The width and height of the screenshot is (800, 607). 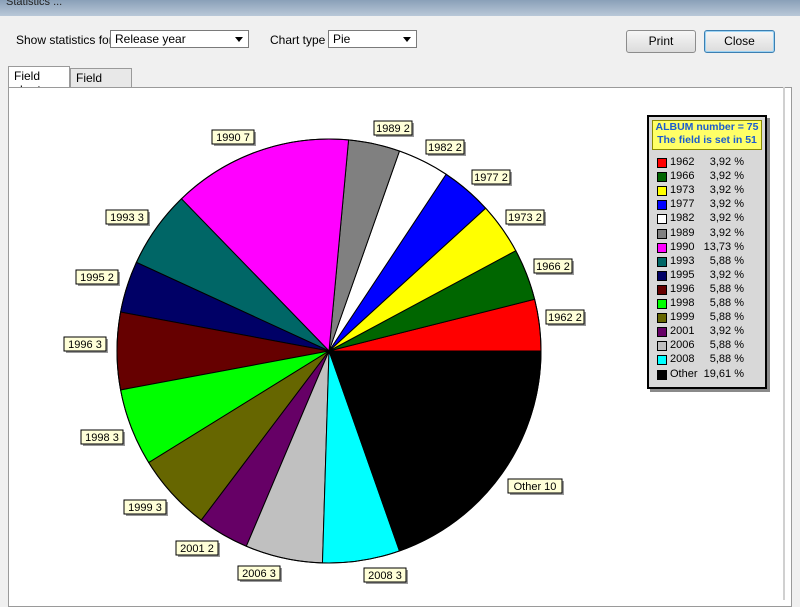 What do you see at coordinates (682, 303) in the screenshot?
I see `legend-label: 1998` at bounding box center [682, 303].